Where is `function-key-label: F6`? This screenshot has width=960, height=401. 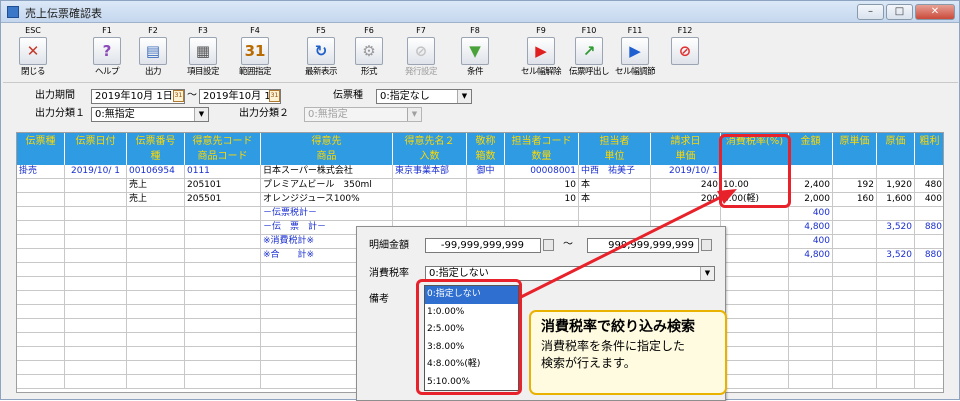
function-key-label: F6 is located at coordinates (369, 30).